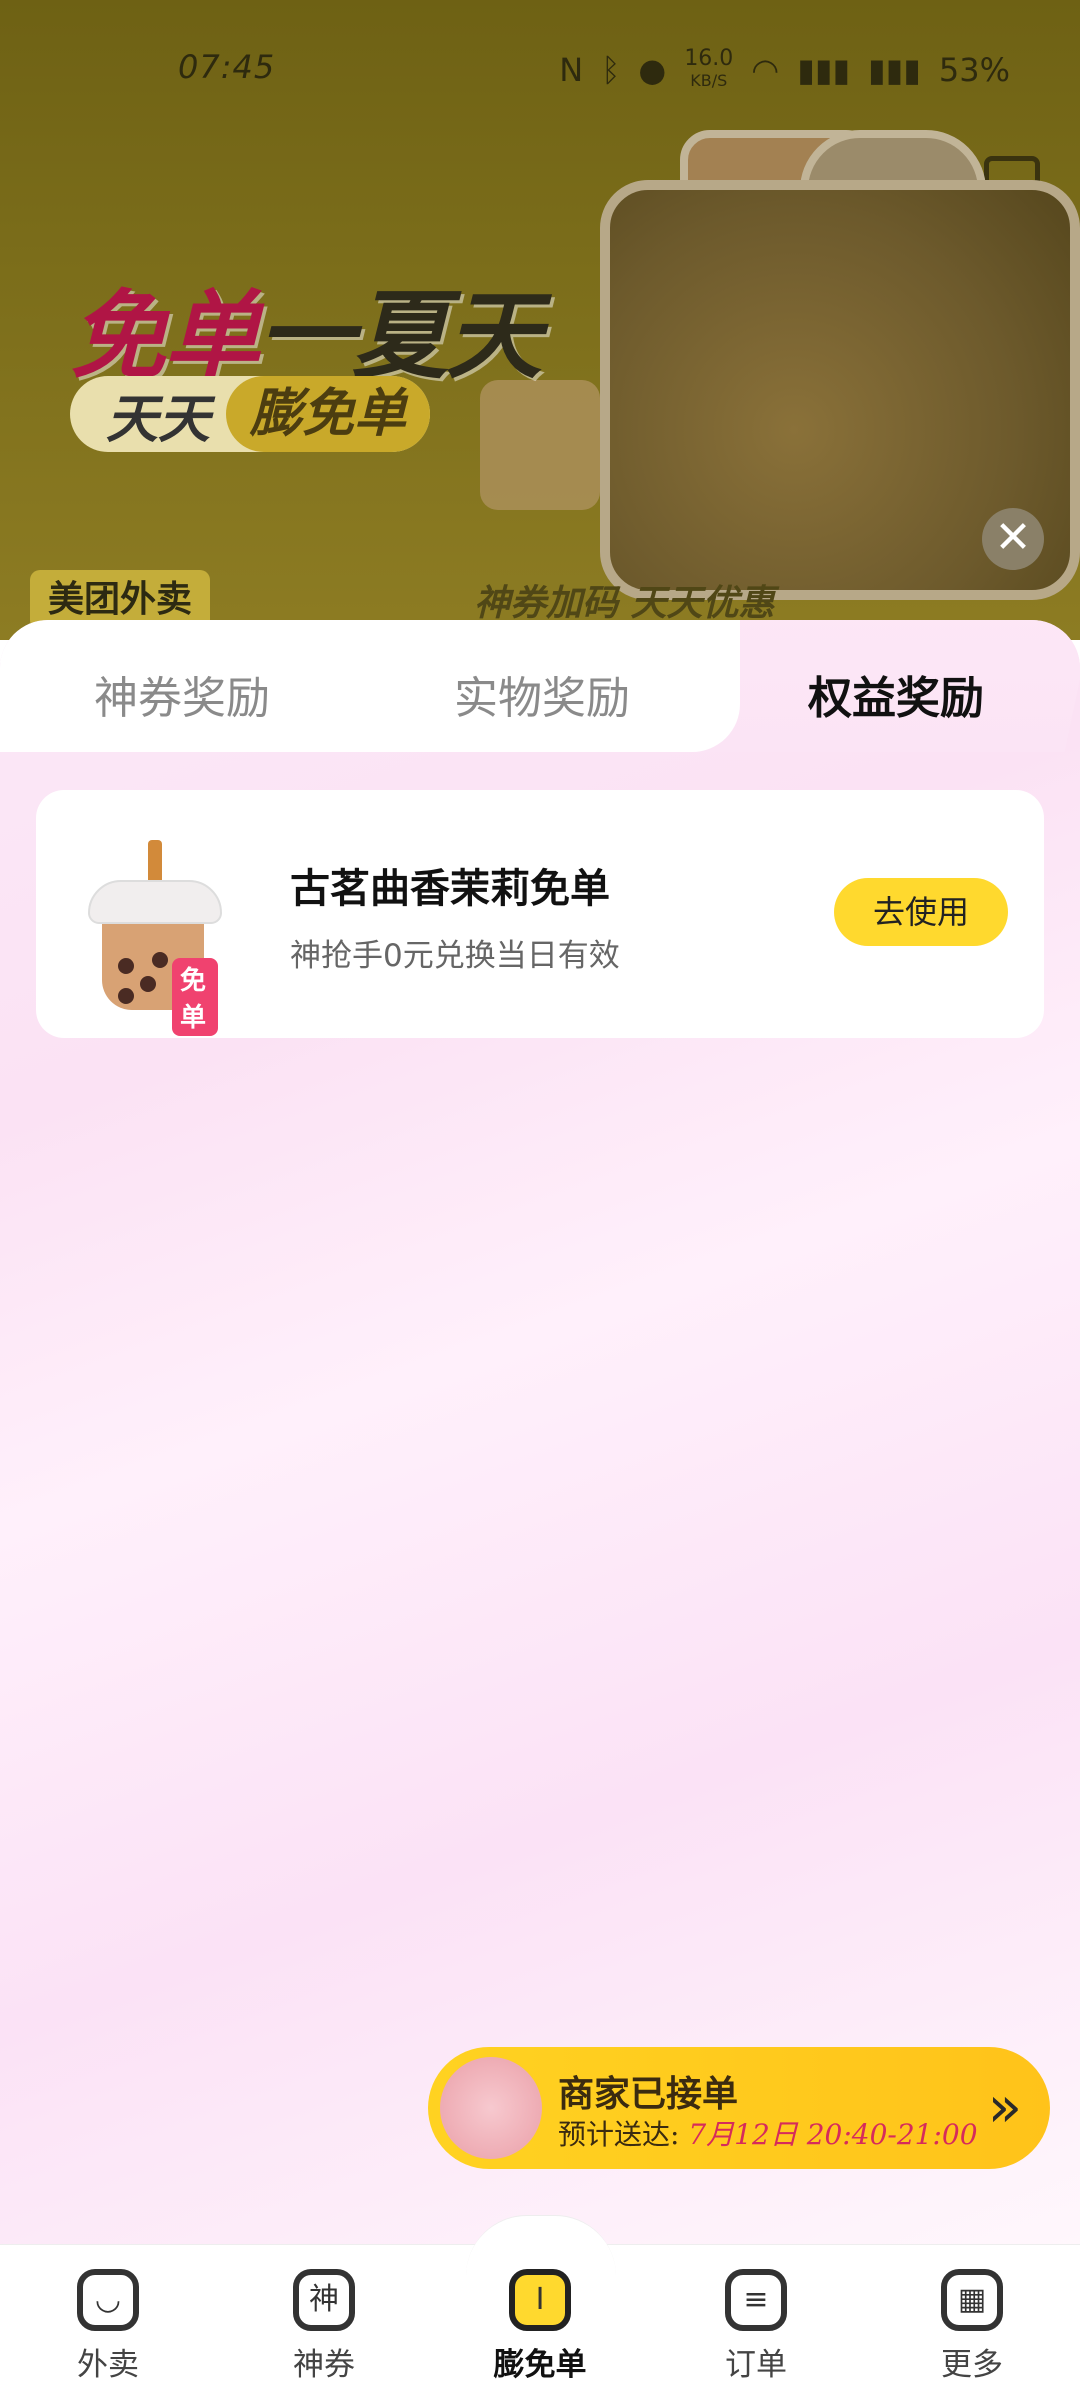 This screenshot has width=1080, height=2401. Describe the element at coordinates (921, 912) in the screenshot. I see `use-button: 去使用` at that location.